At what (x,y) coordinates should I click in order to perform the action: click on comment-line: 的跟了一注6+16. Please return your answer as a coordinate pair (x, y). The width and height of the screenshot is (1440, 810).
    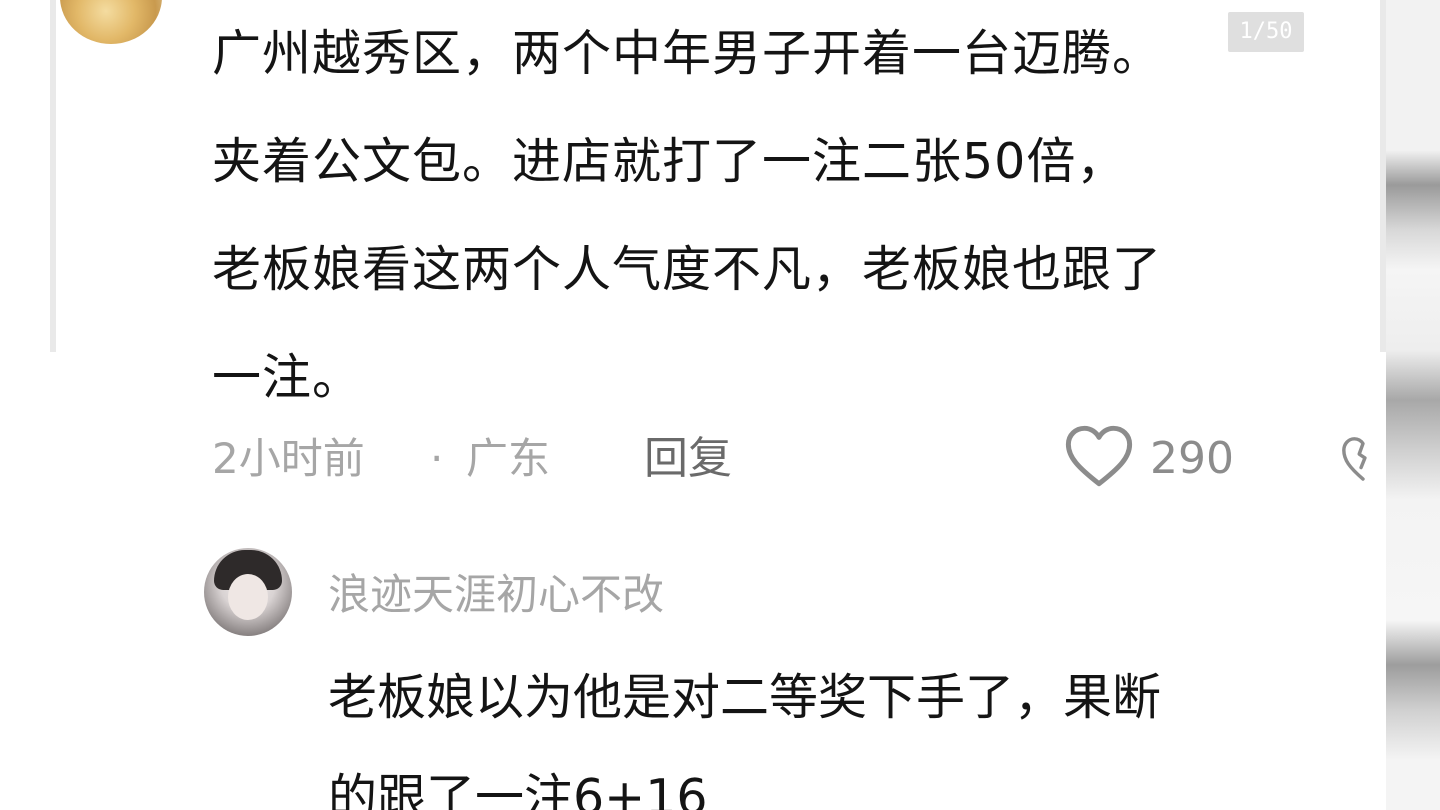
    Looking at the image, I should click on (518, 789).